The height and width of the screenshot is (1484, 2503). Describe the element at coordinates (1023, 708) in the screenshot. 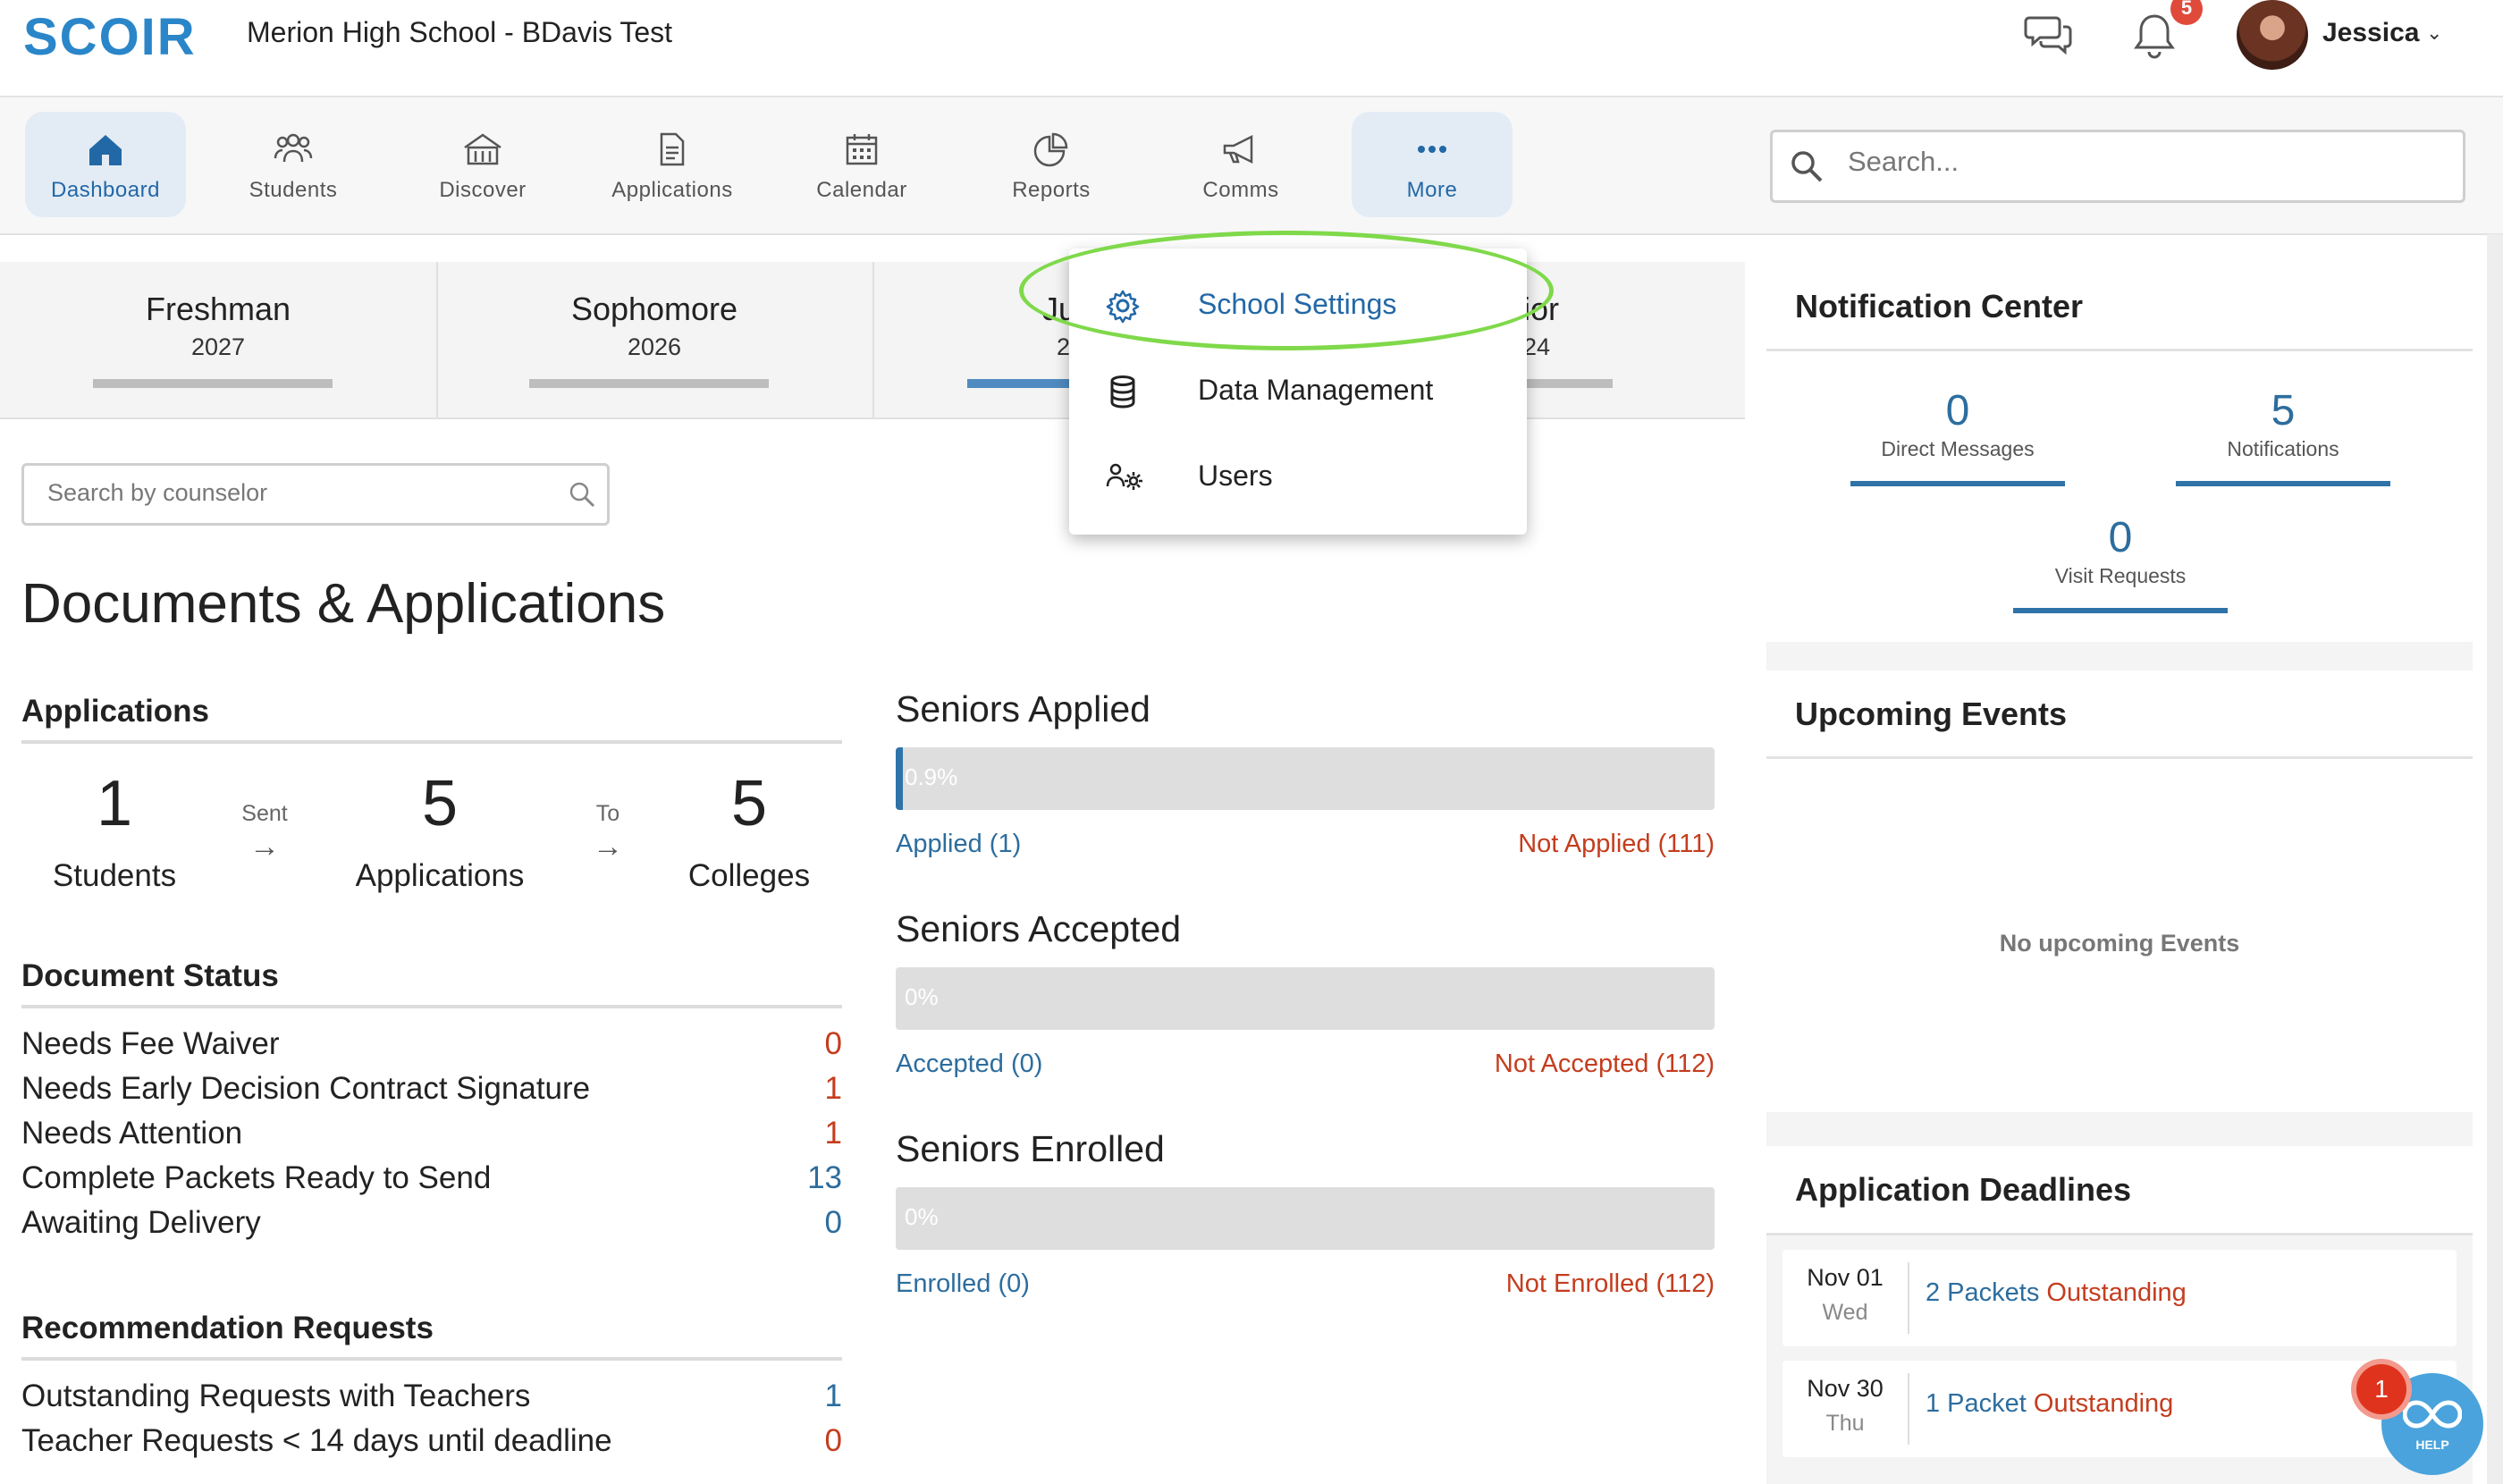

I see `seniors-title: Seniors Applied` at that location.